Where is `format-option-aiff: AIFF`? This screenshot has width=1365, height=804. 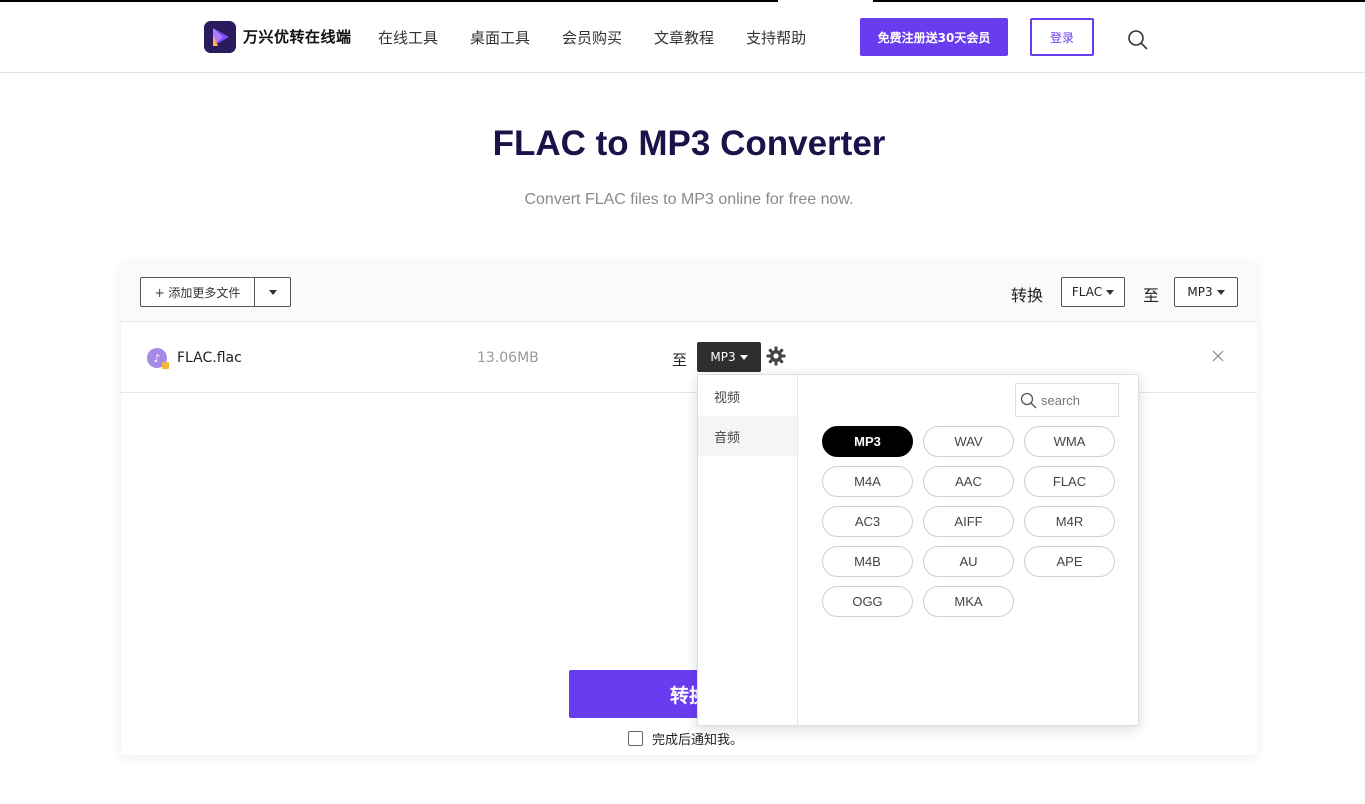 format-option-aiff: AIFF is located at coordinates (968, 521).